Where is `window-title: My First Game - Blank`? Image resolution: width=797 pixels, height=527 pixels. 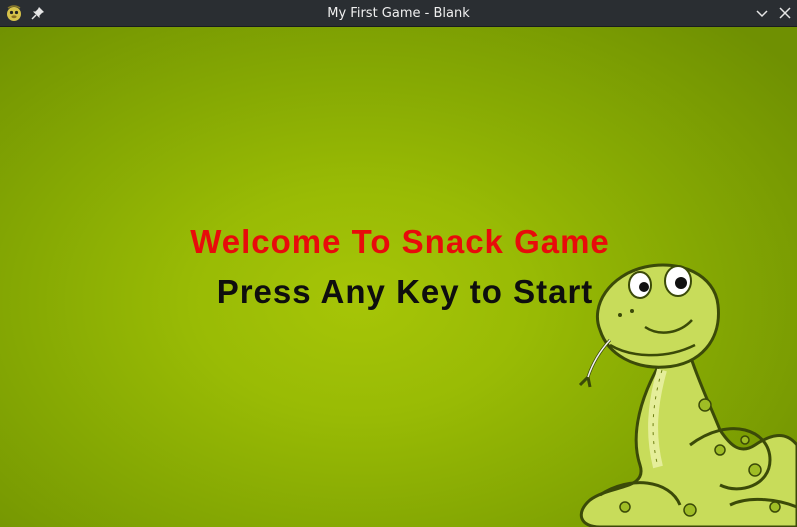
window-title: My First Game - Blank is located at coordinates (398, 13).